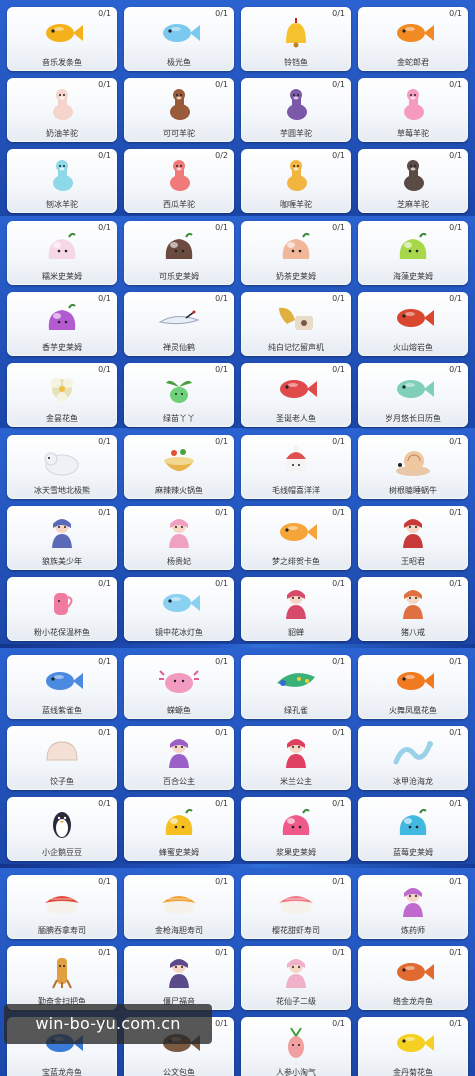 Image resolution: width=475 pixels, height=1076 pixels. I want to click on collection-card: 0/1 百合公主, so click(179, 758).